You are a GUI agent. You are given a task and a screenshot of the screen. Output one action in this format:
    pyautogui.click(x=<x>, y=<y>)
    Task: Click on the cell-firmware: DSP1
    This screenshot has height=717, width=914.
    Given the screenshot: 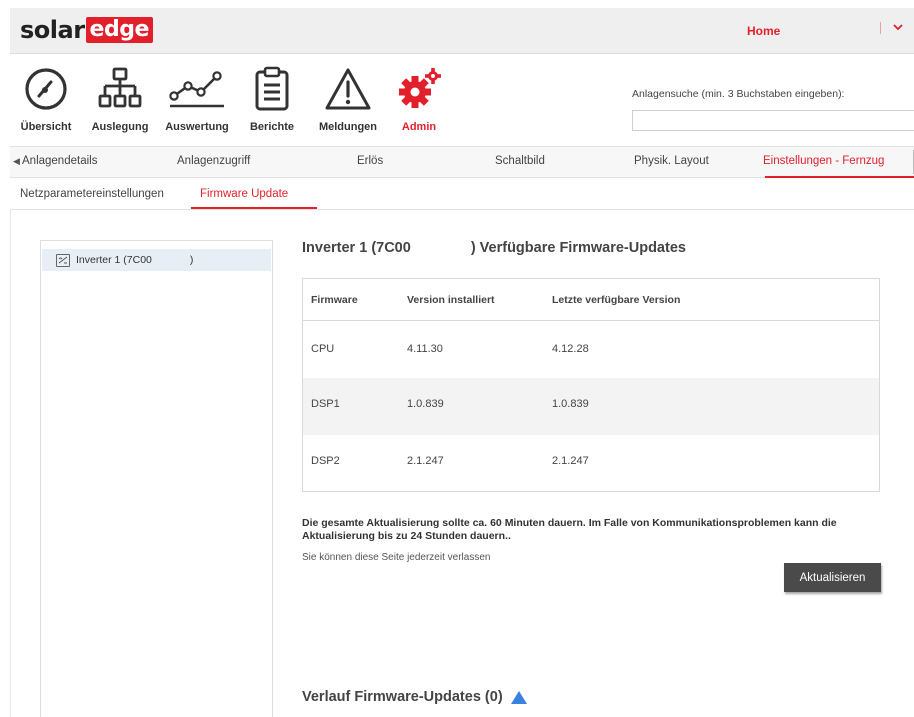 What is the action you would take?
    pyautogui.click(x=325, y=404)
    